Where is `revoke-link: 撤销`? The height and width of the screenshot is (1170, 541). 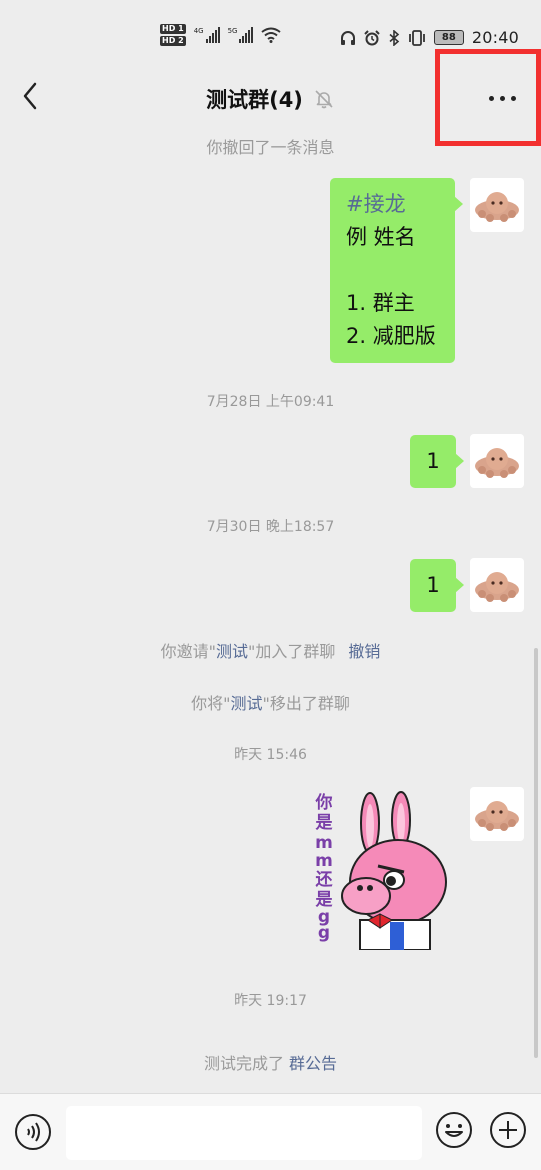 revoke-link: 撤销 is located at coordinates (364, 651).